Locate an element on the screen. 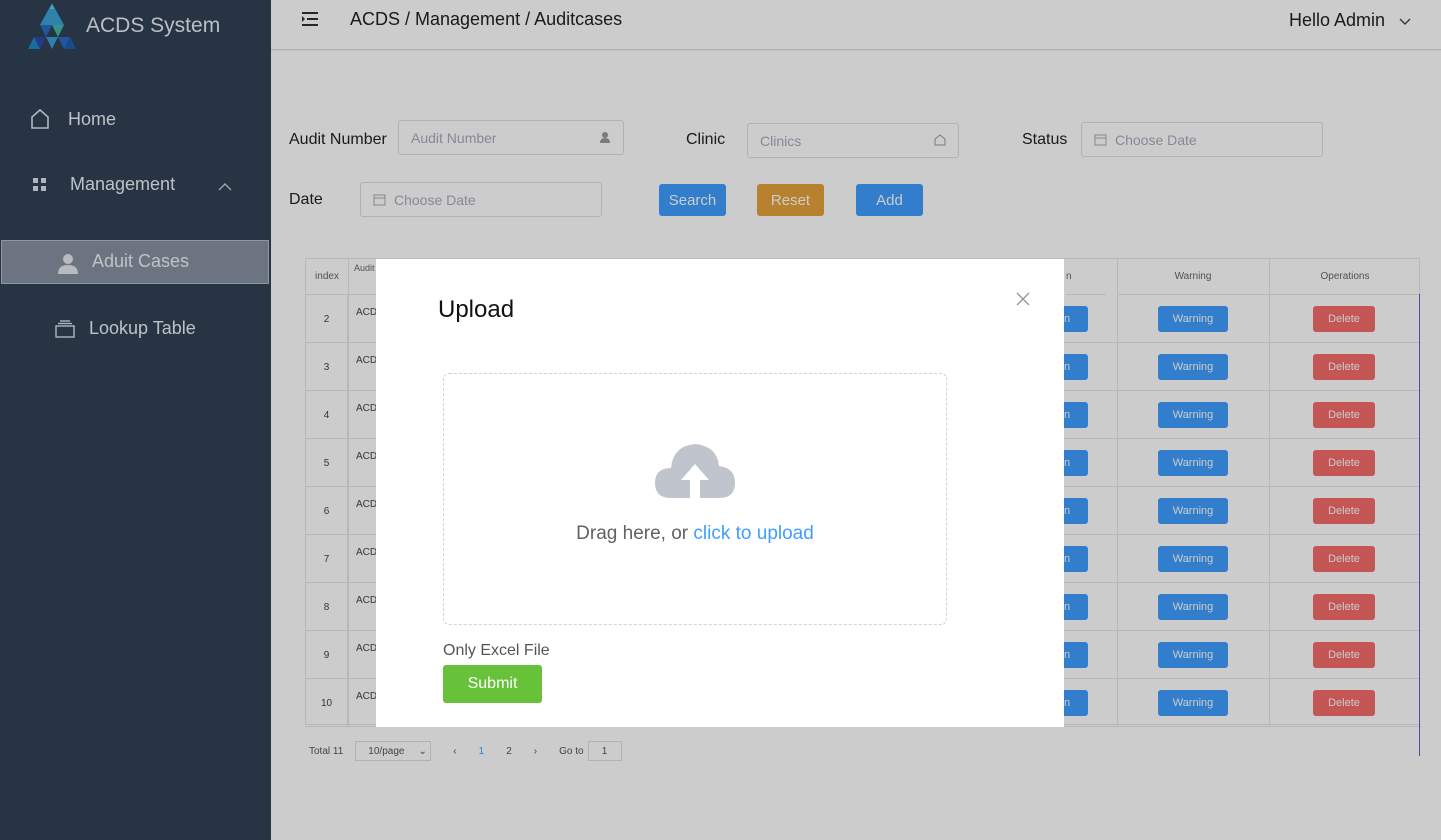  upload-tip: Only Excel File is located at coordinates (496, 650).